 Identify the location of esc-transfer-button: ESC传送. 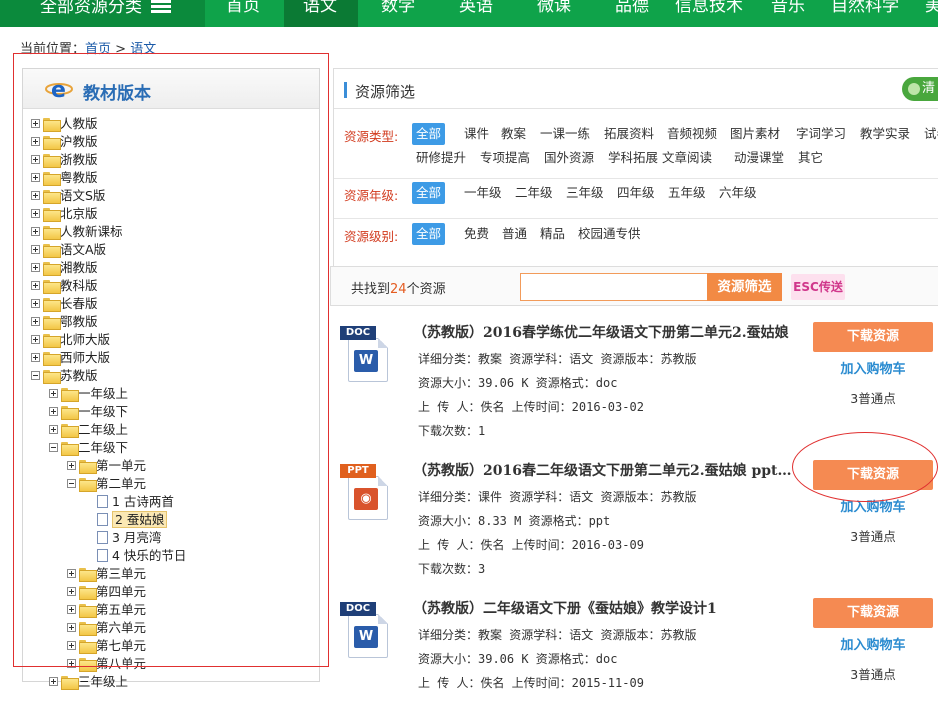
(818, 287).